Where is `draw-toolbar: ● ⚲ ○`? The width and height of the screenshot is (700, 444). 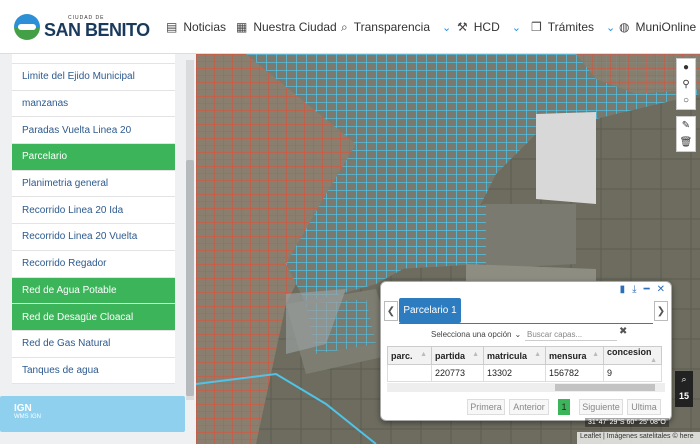 draw-toolbar: ● ⚲ ○ is located at coordinates (686, 84).